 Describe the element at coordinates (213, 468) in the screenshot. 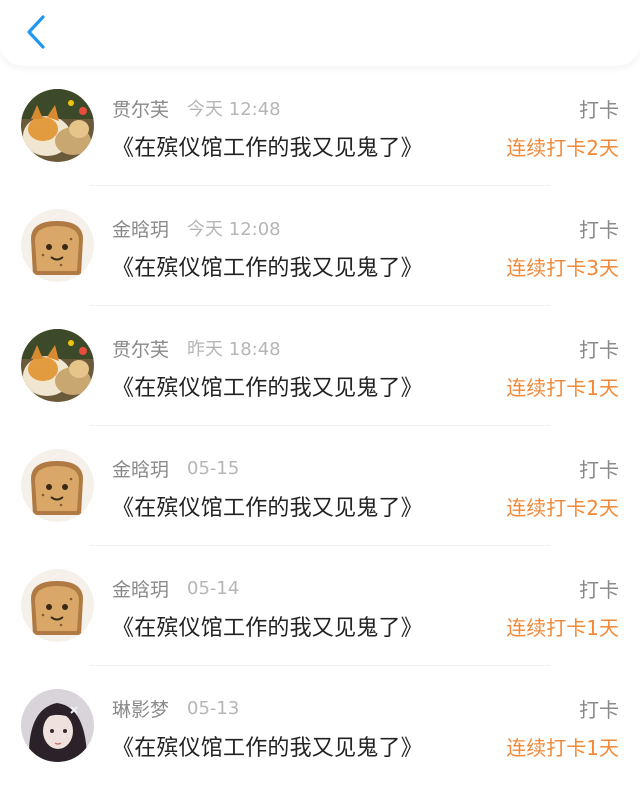

I see `timestamp: 05-15` at that location.